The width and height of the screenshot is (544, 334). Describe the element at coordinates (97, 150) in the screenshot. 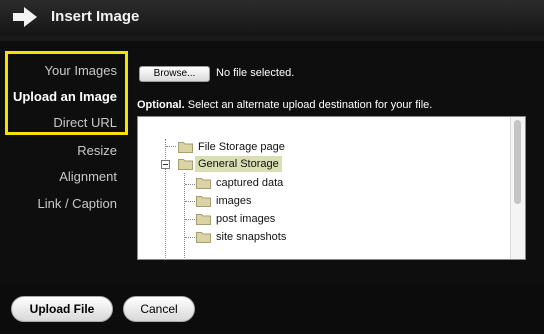

I see `nav-item-resize: Resize` at that location.